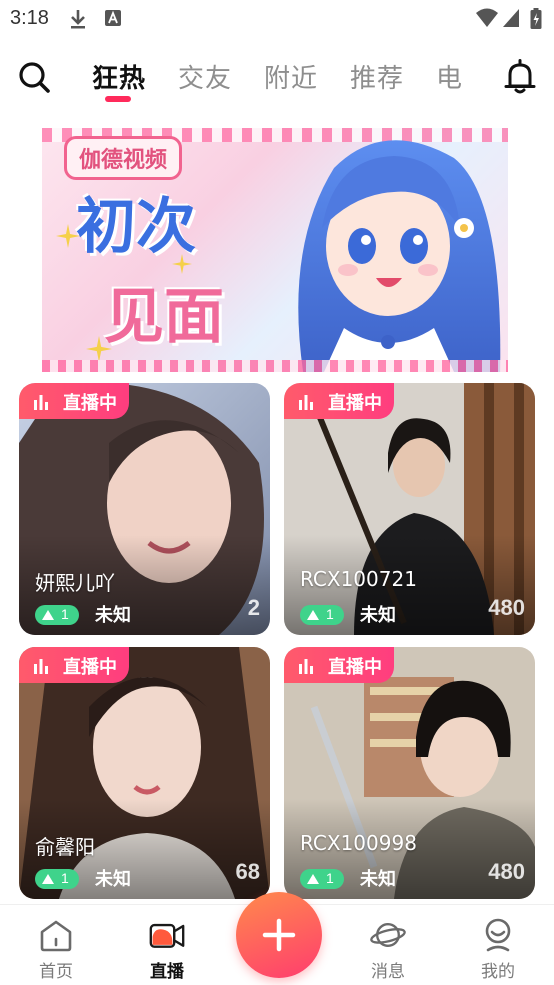  Describe the element at coordinates (144, 773) in the screenshot. I see `live-room-card: 直播中 俞馨阳 1 未知 68` at that location.